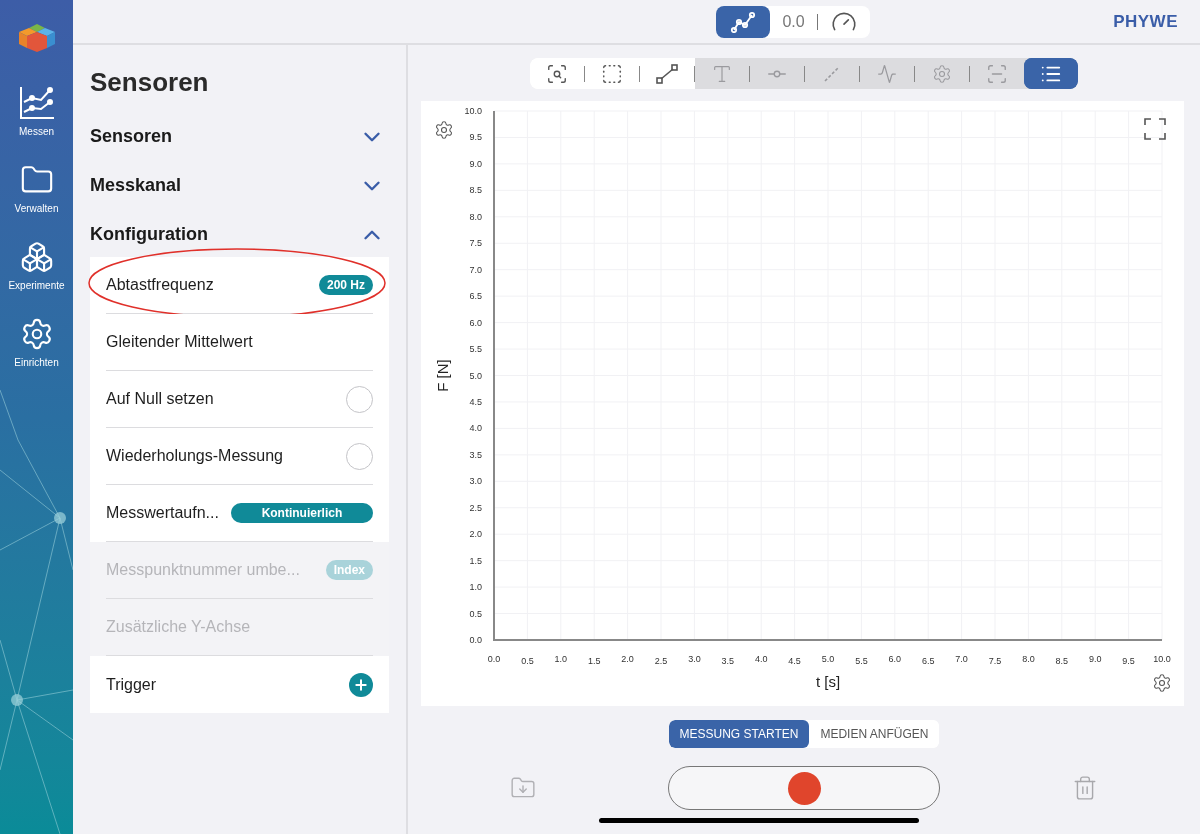 The width and height of the screenshot is (1200, 834). Describe the element at coordinates (828, 681) in the screenshot. I see `axis-title: t [s]` at that location.